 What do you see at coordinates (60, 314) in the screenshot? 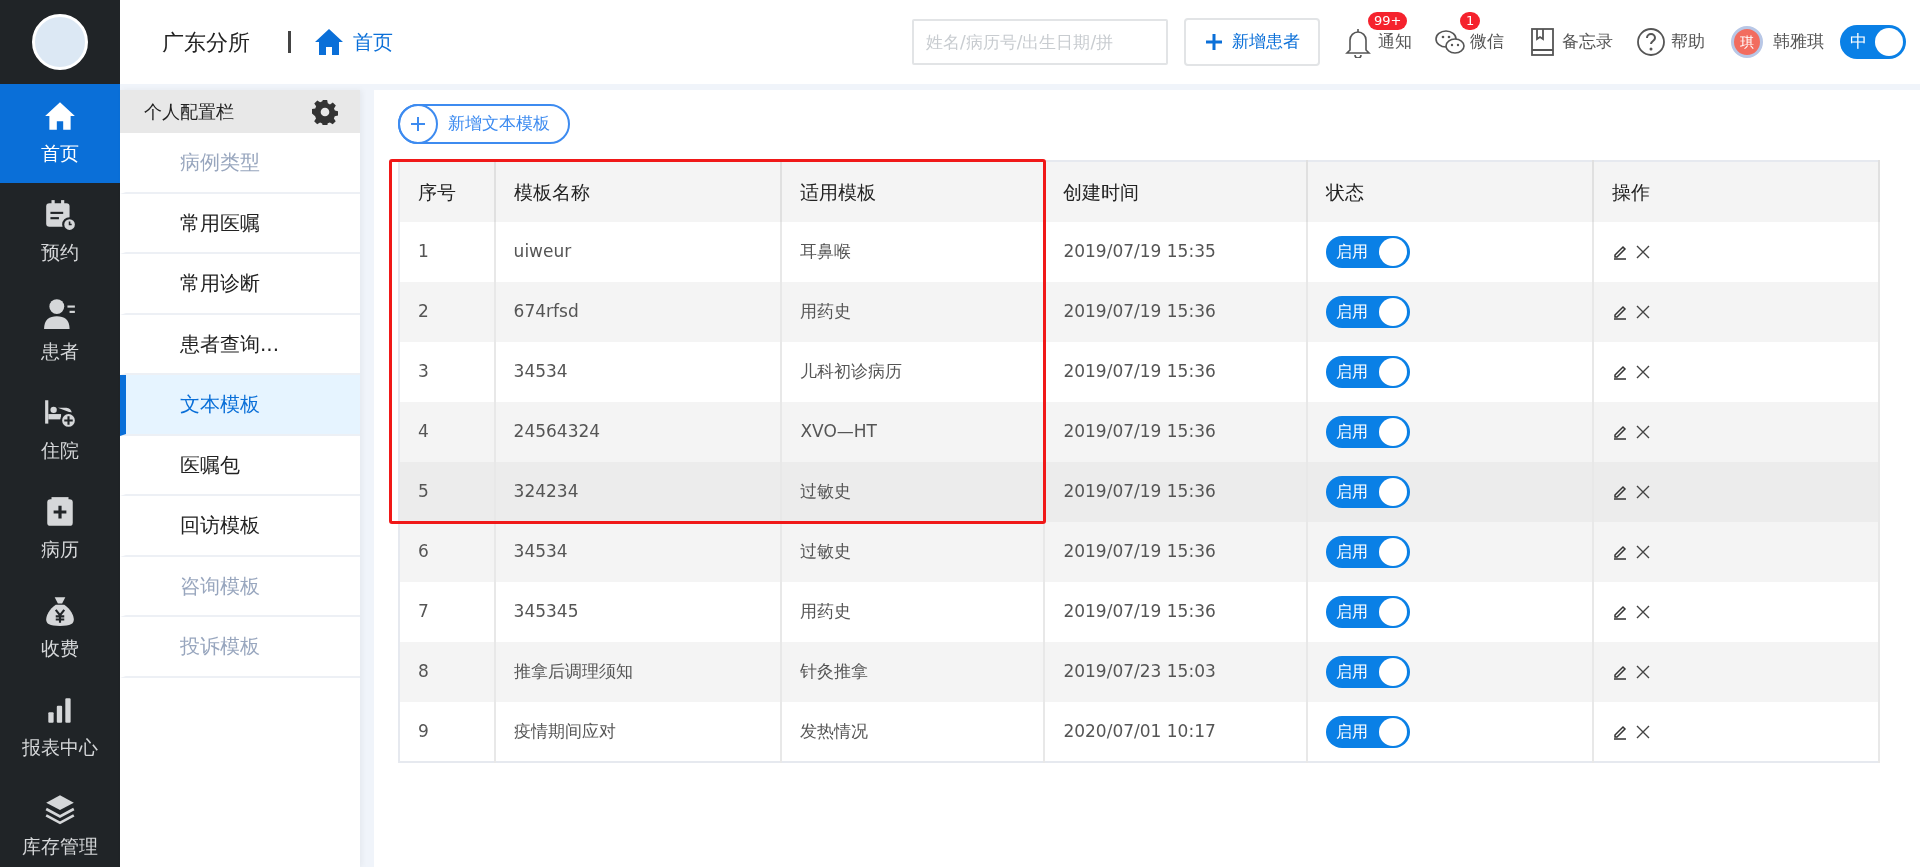
I see `person-icon` at bounding box center [60, 314].